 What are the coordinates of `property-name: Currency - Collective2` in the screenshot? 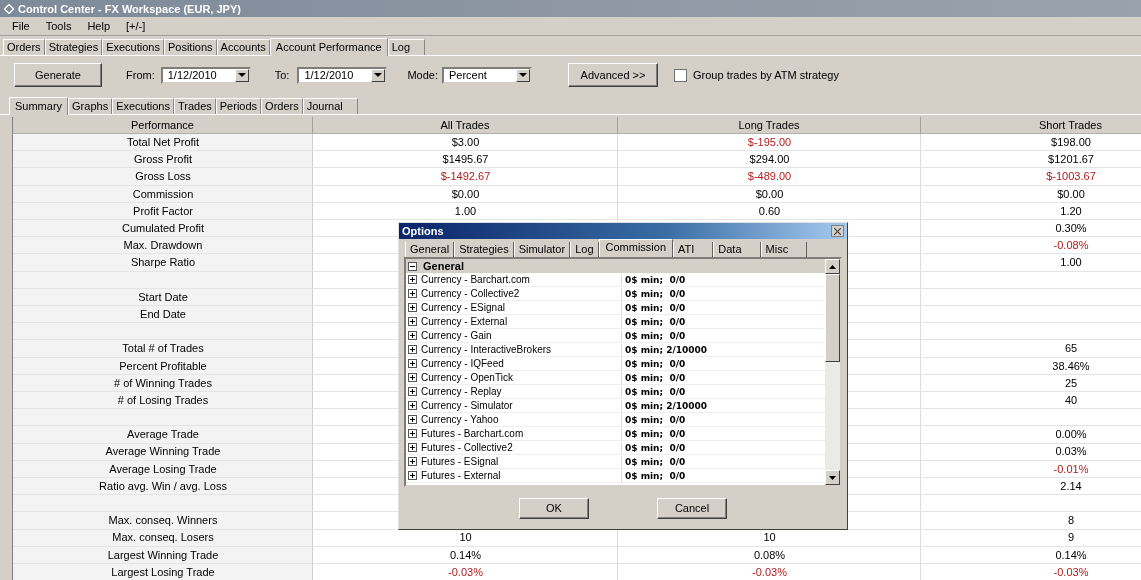 It's located at (521, 293).